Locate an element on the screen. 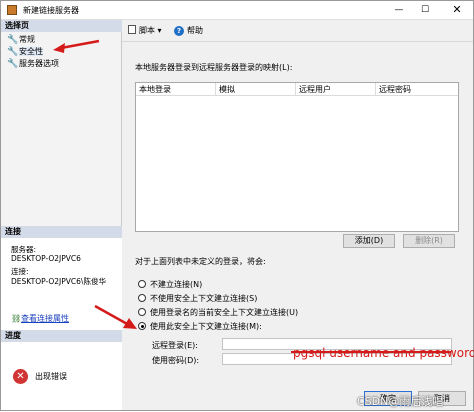 This screenshot has height=412, width=474. radio-no-connection: 不建立连接(N) is located at coordinates (170, 285).